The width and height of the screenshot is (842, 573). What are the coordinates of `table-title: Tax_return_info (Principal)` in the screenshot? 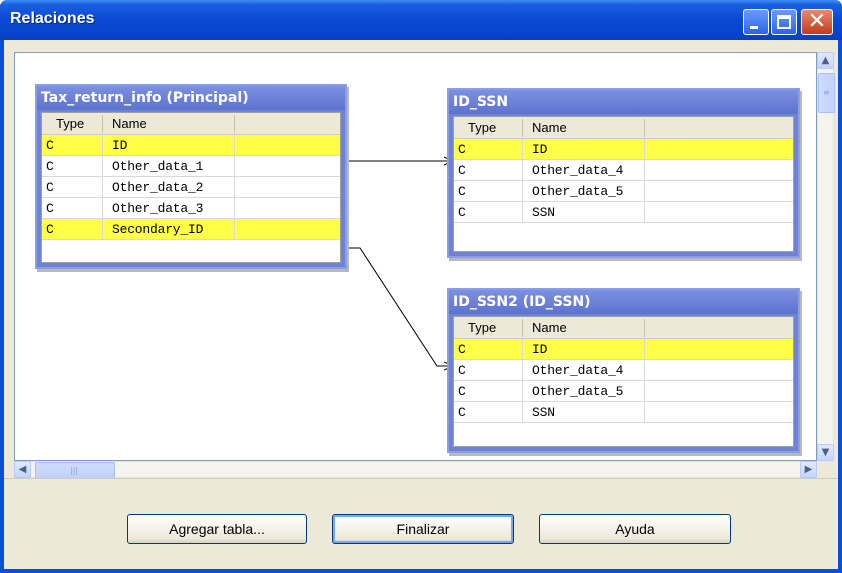 It's located at (191, 98).